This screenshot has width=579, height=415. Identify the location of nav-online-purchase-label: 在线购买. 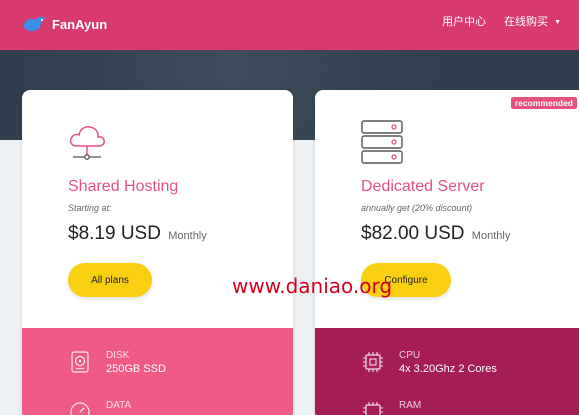
(526, 22).